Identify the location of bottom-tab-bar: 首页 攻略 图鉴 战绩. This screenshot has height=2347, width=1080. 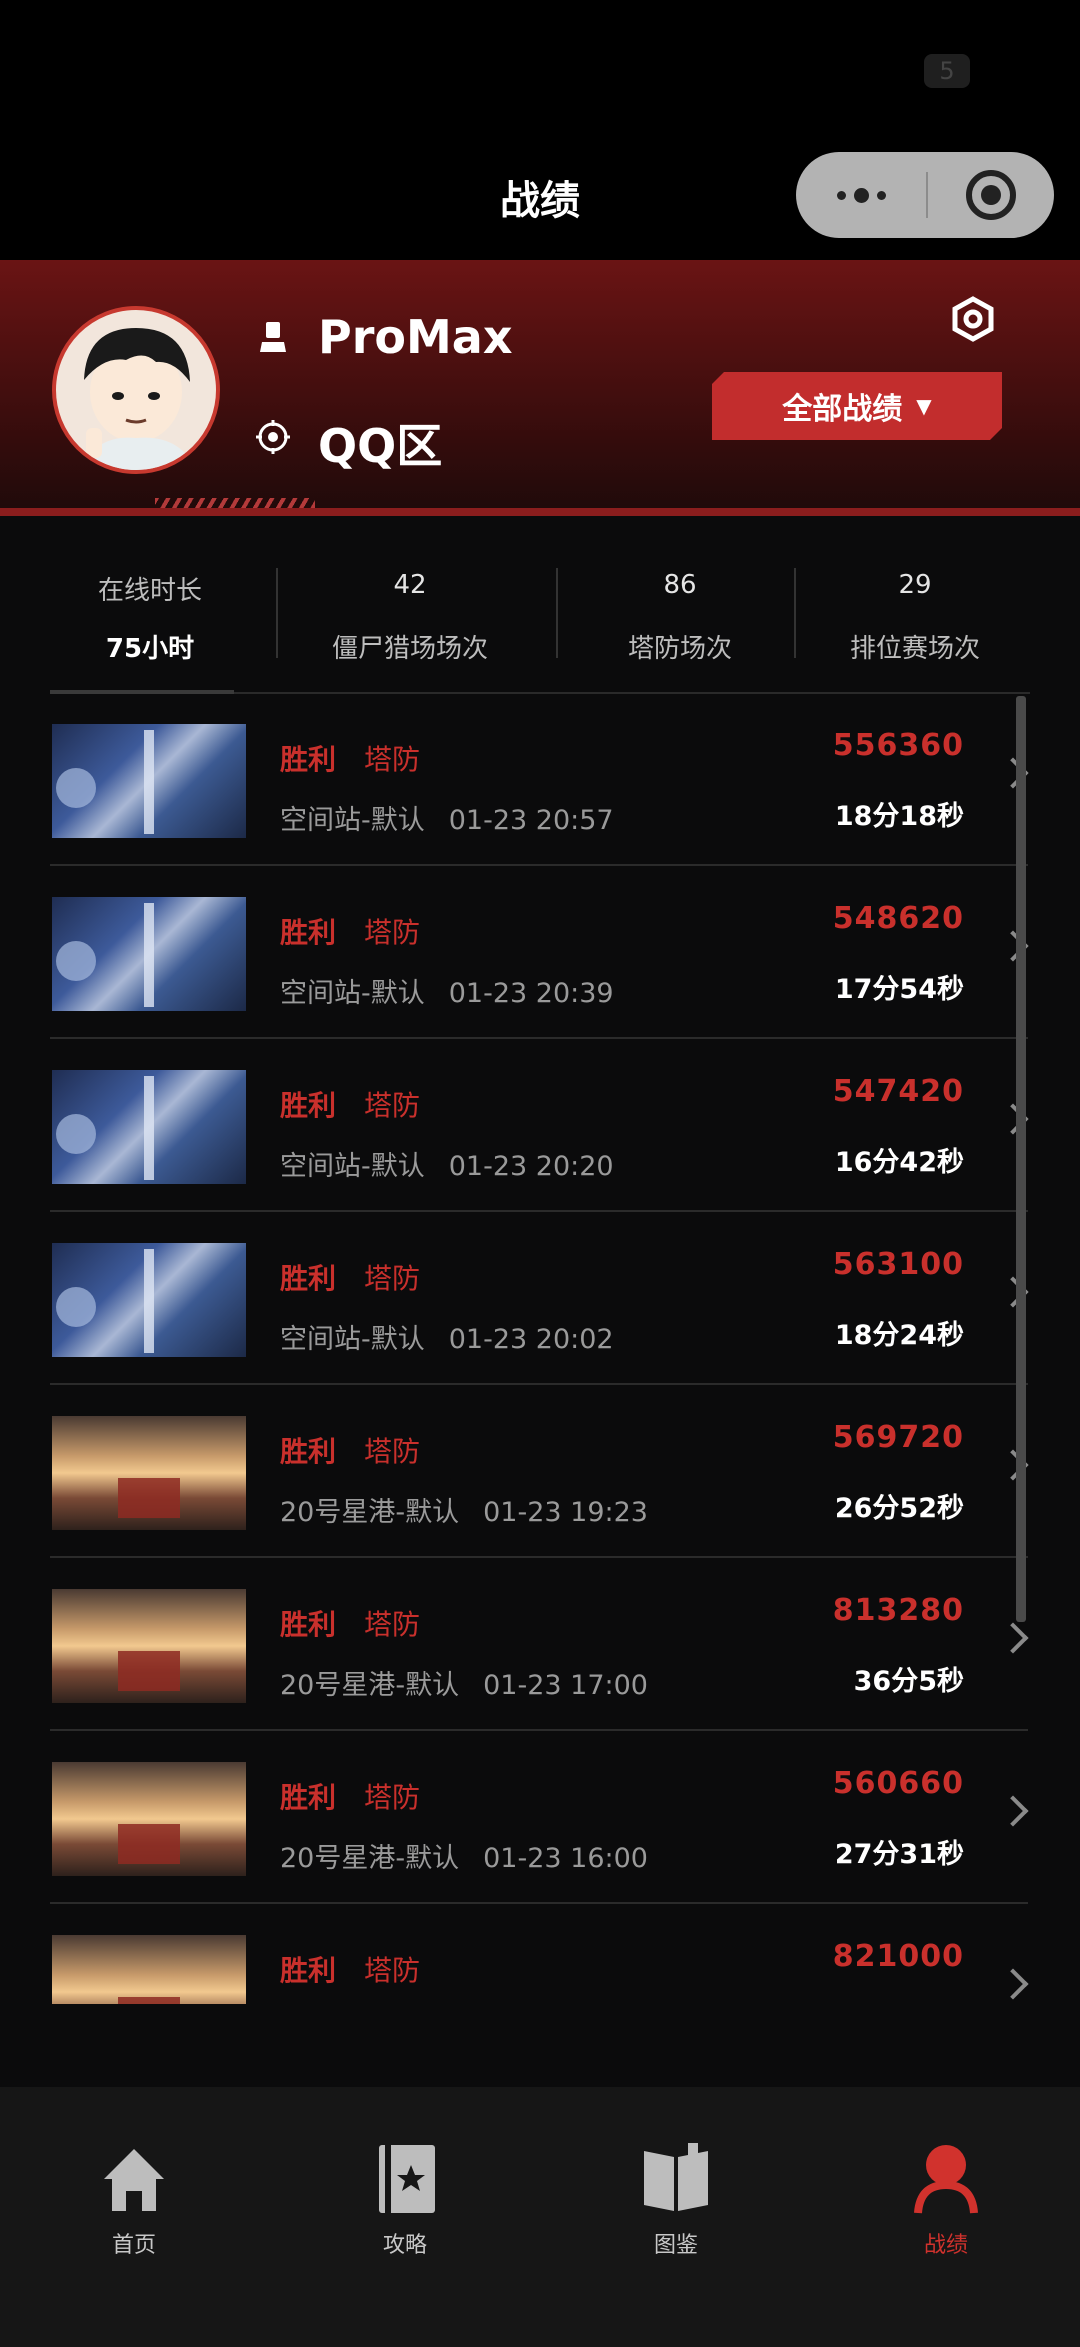
(540, 2217).